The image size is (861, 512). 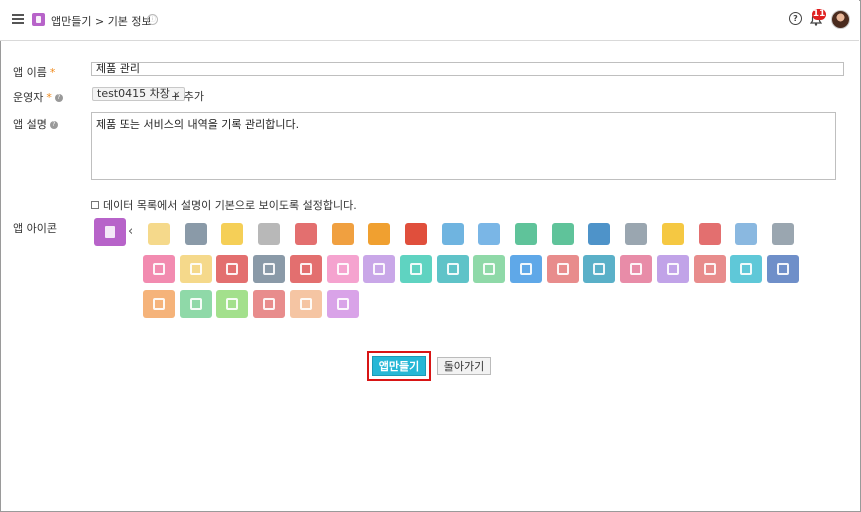 What do you see at coordinates (783, 234) in the screenshot?
I see `presentation-icon` at bounding box center [783, 234].